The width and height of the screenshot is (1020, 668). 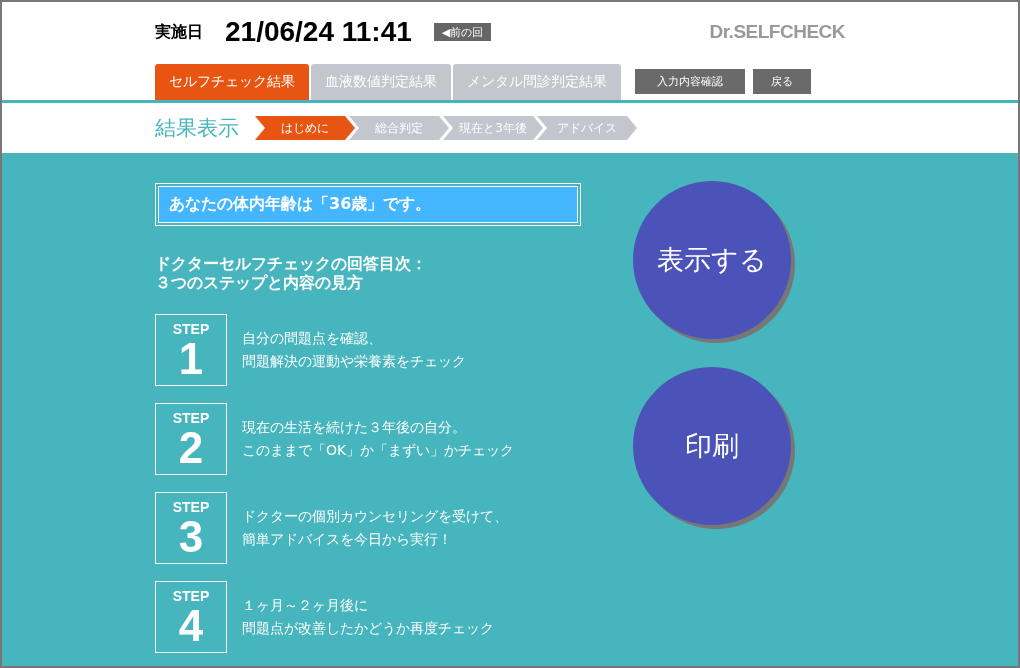 What do you see at coordinates (191, 350) in the screenshot?
I see `step-badge: STEP 1` at bounding box center [191, 350].